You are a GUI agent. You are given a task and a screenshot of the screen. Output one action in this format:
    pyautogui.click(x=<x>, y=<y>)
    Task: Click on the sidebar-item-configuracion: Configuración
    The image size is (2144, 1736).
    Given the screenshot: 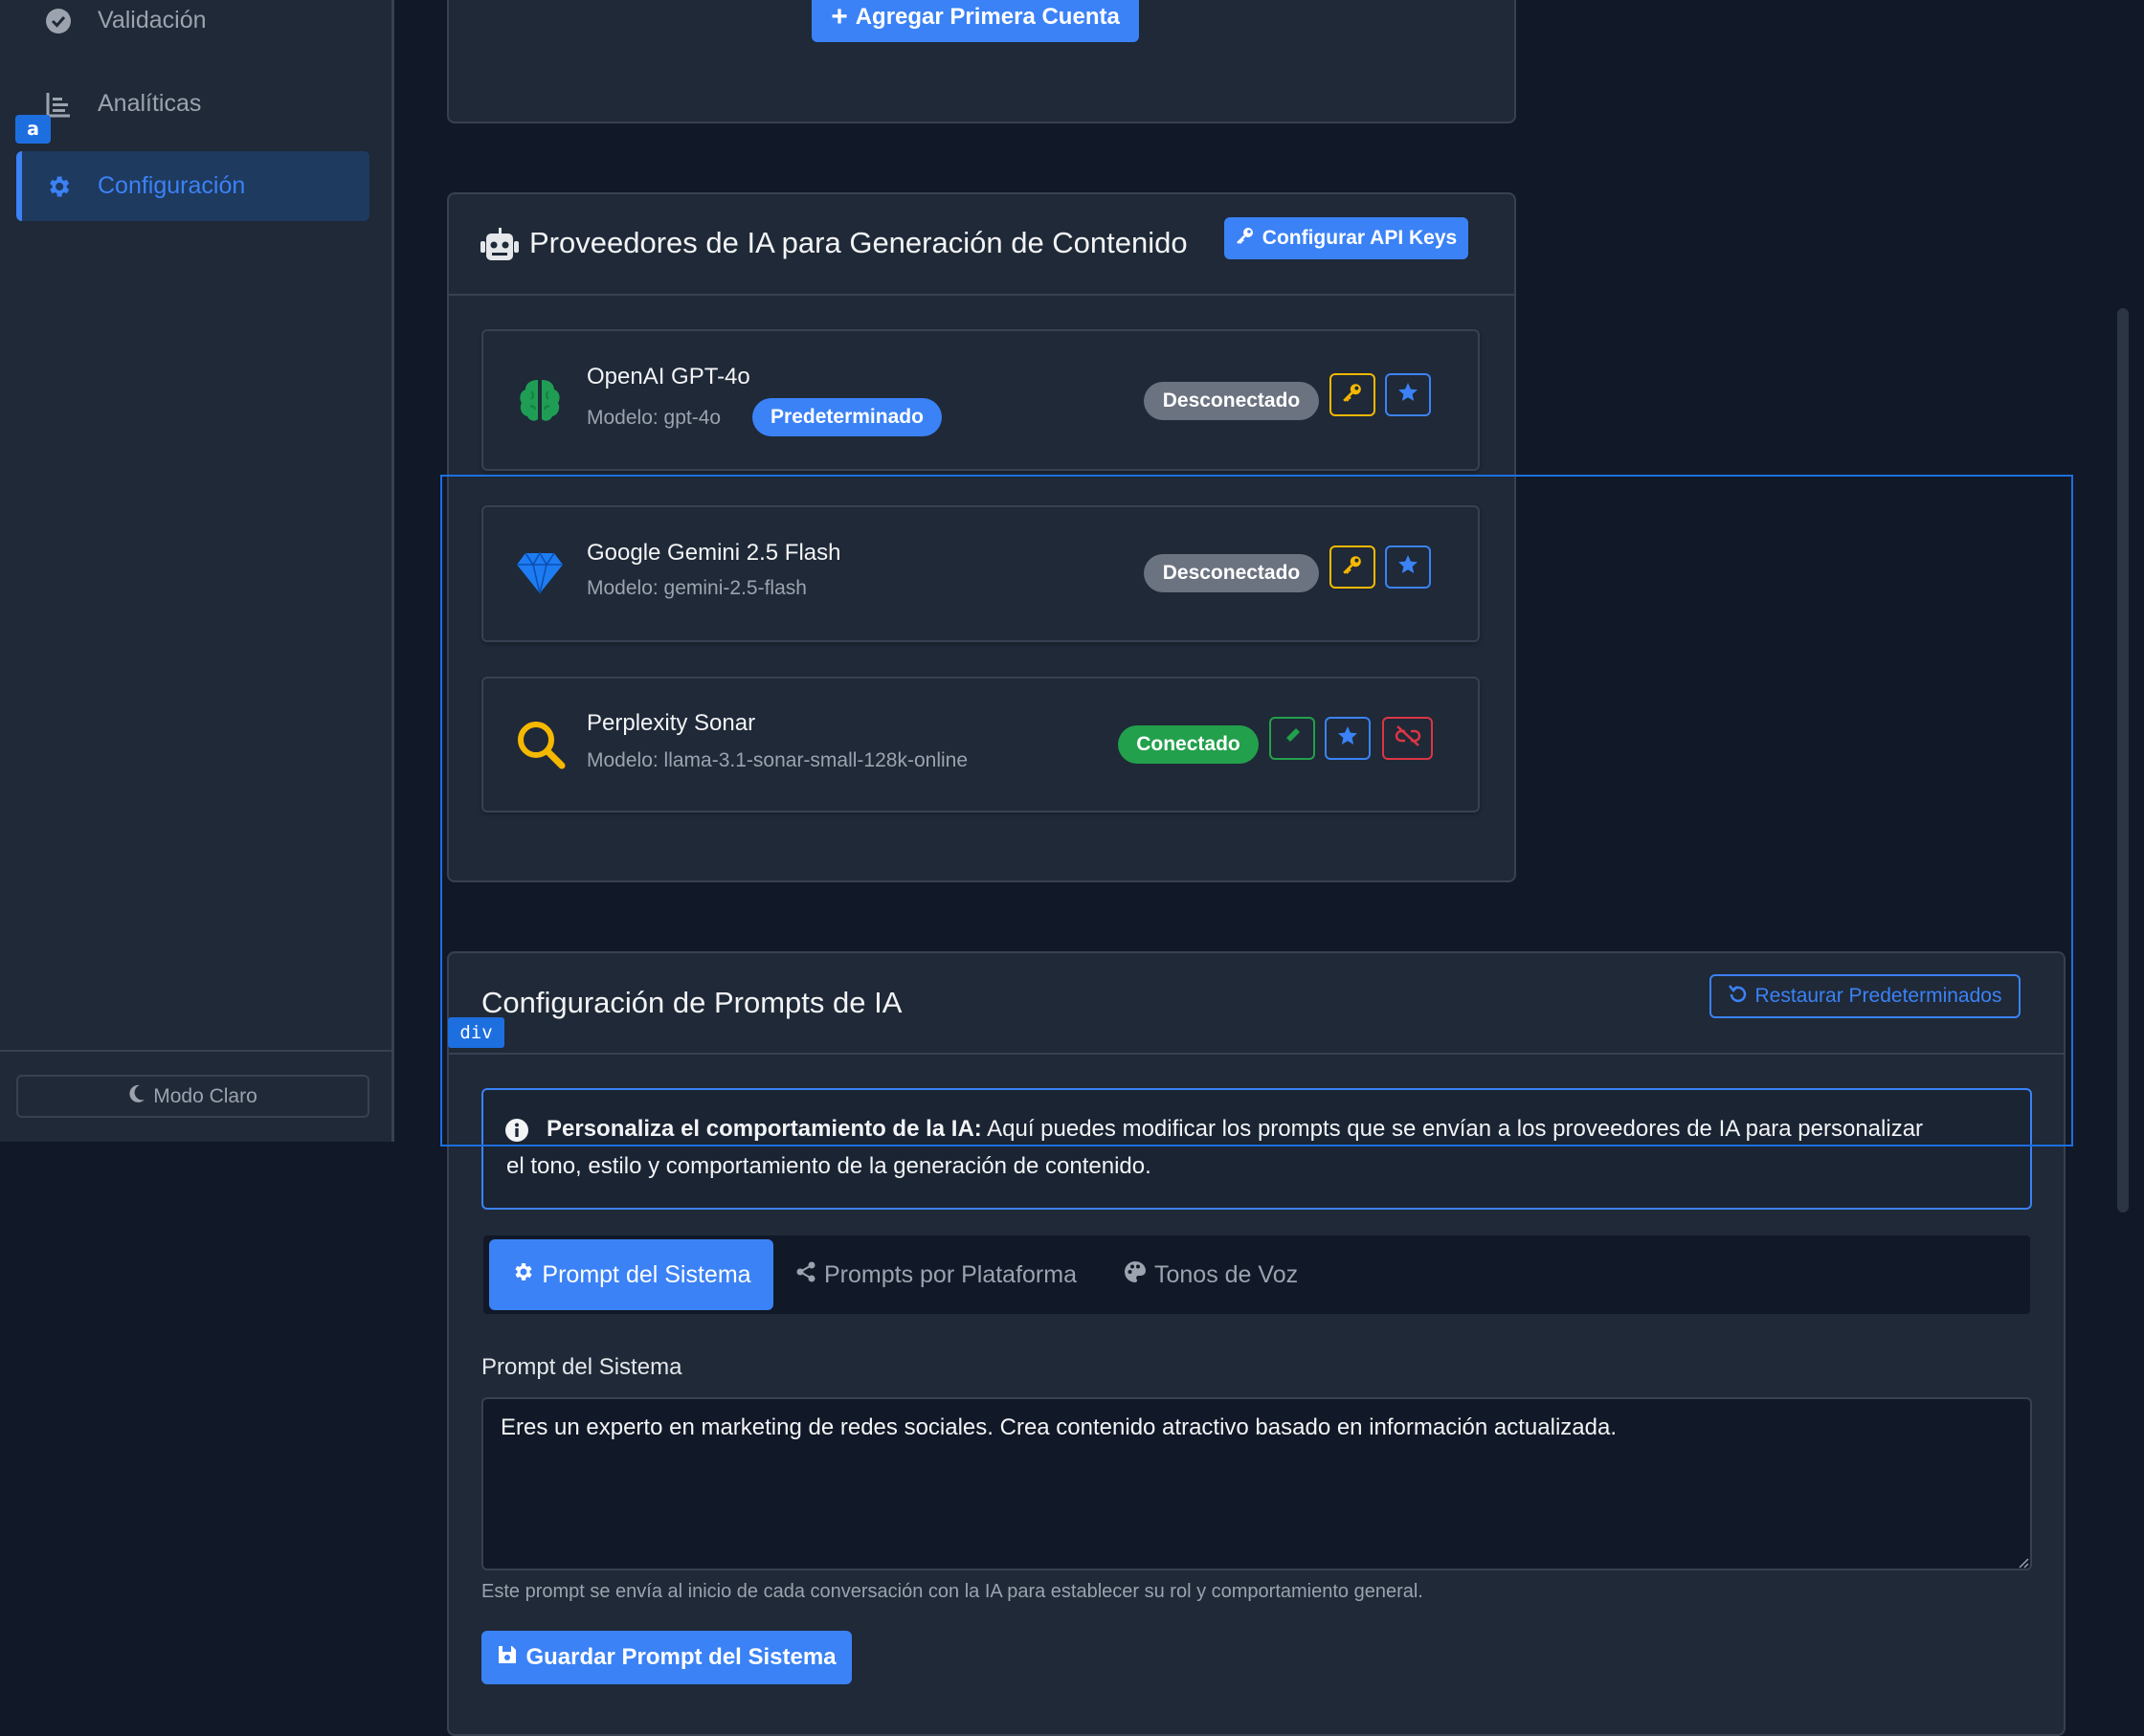 What is the action you would take?
    pyautogui.click(x=192, y=186)
    